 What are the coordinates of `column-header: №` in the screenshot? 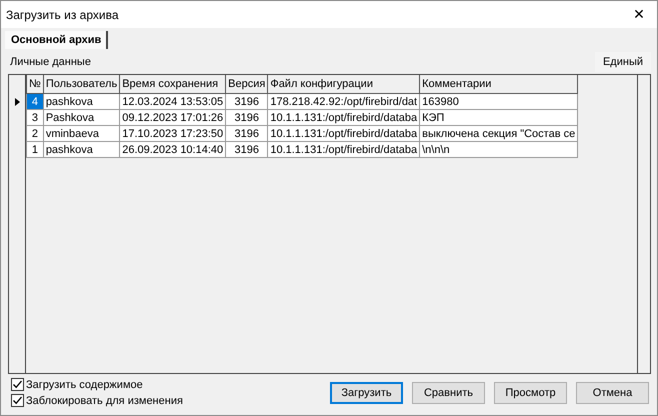 It's located at (35, 84).